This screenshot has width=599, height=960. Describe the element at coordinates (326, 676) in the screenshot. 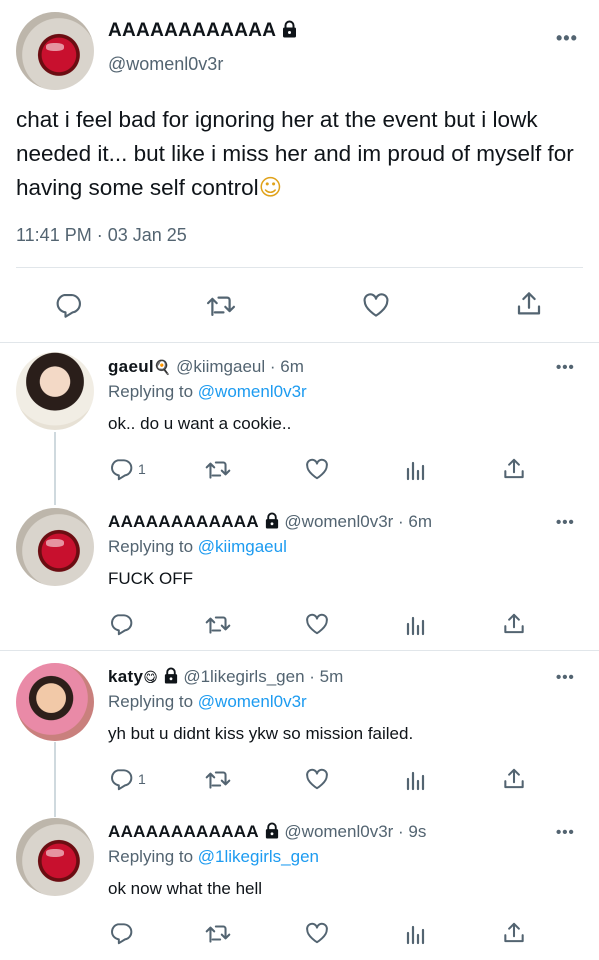

I see `reply-time: · 5m` at that location.